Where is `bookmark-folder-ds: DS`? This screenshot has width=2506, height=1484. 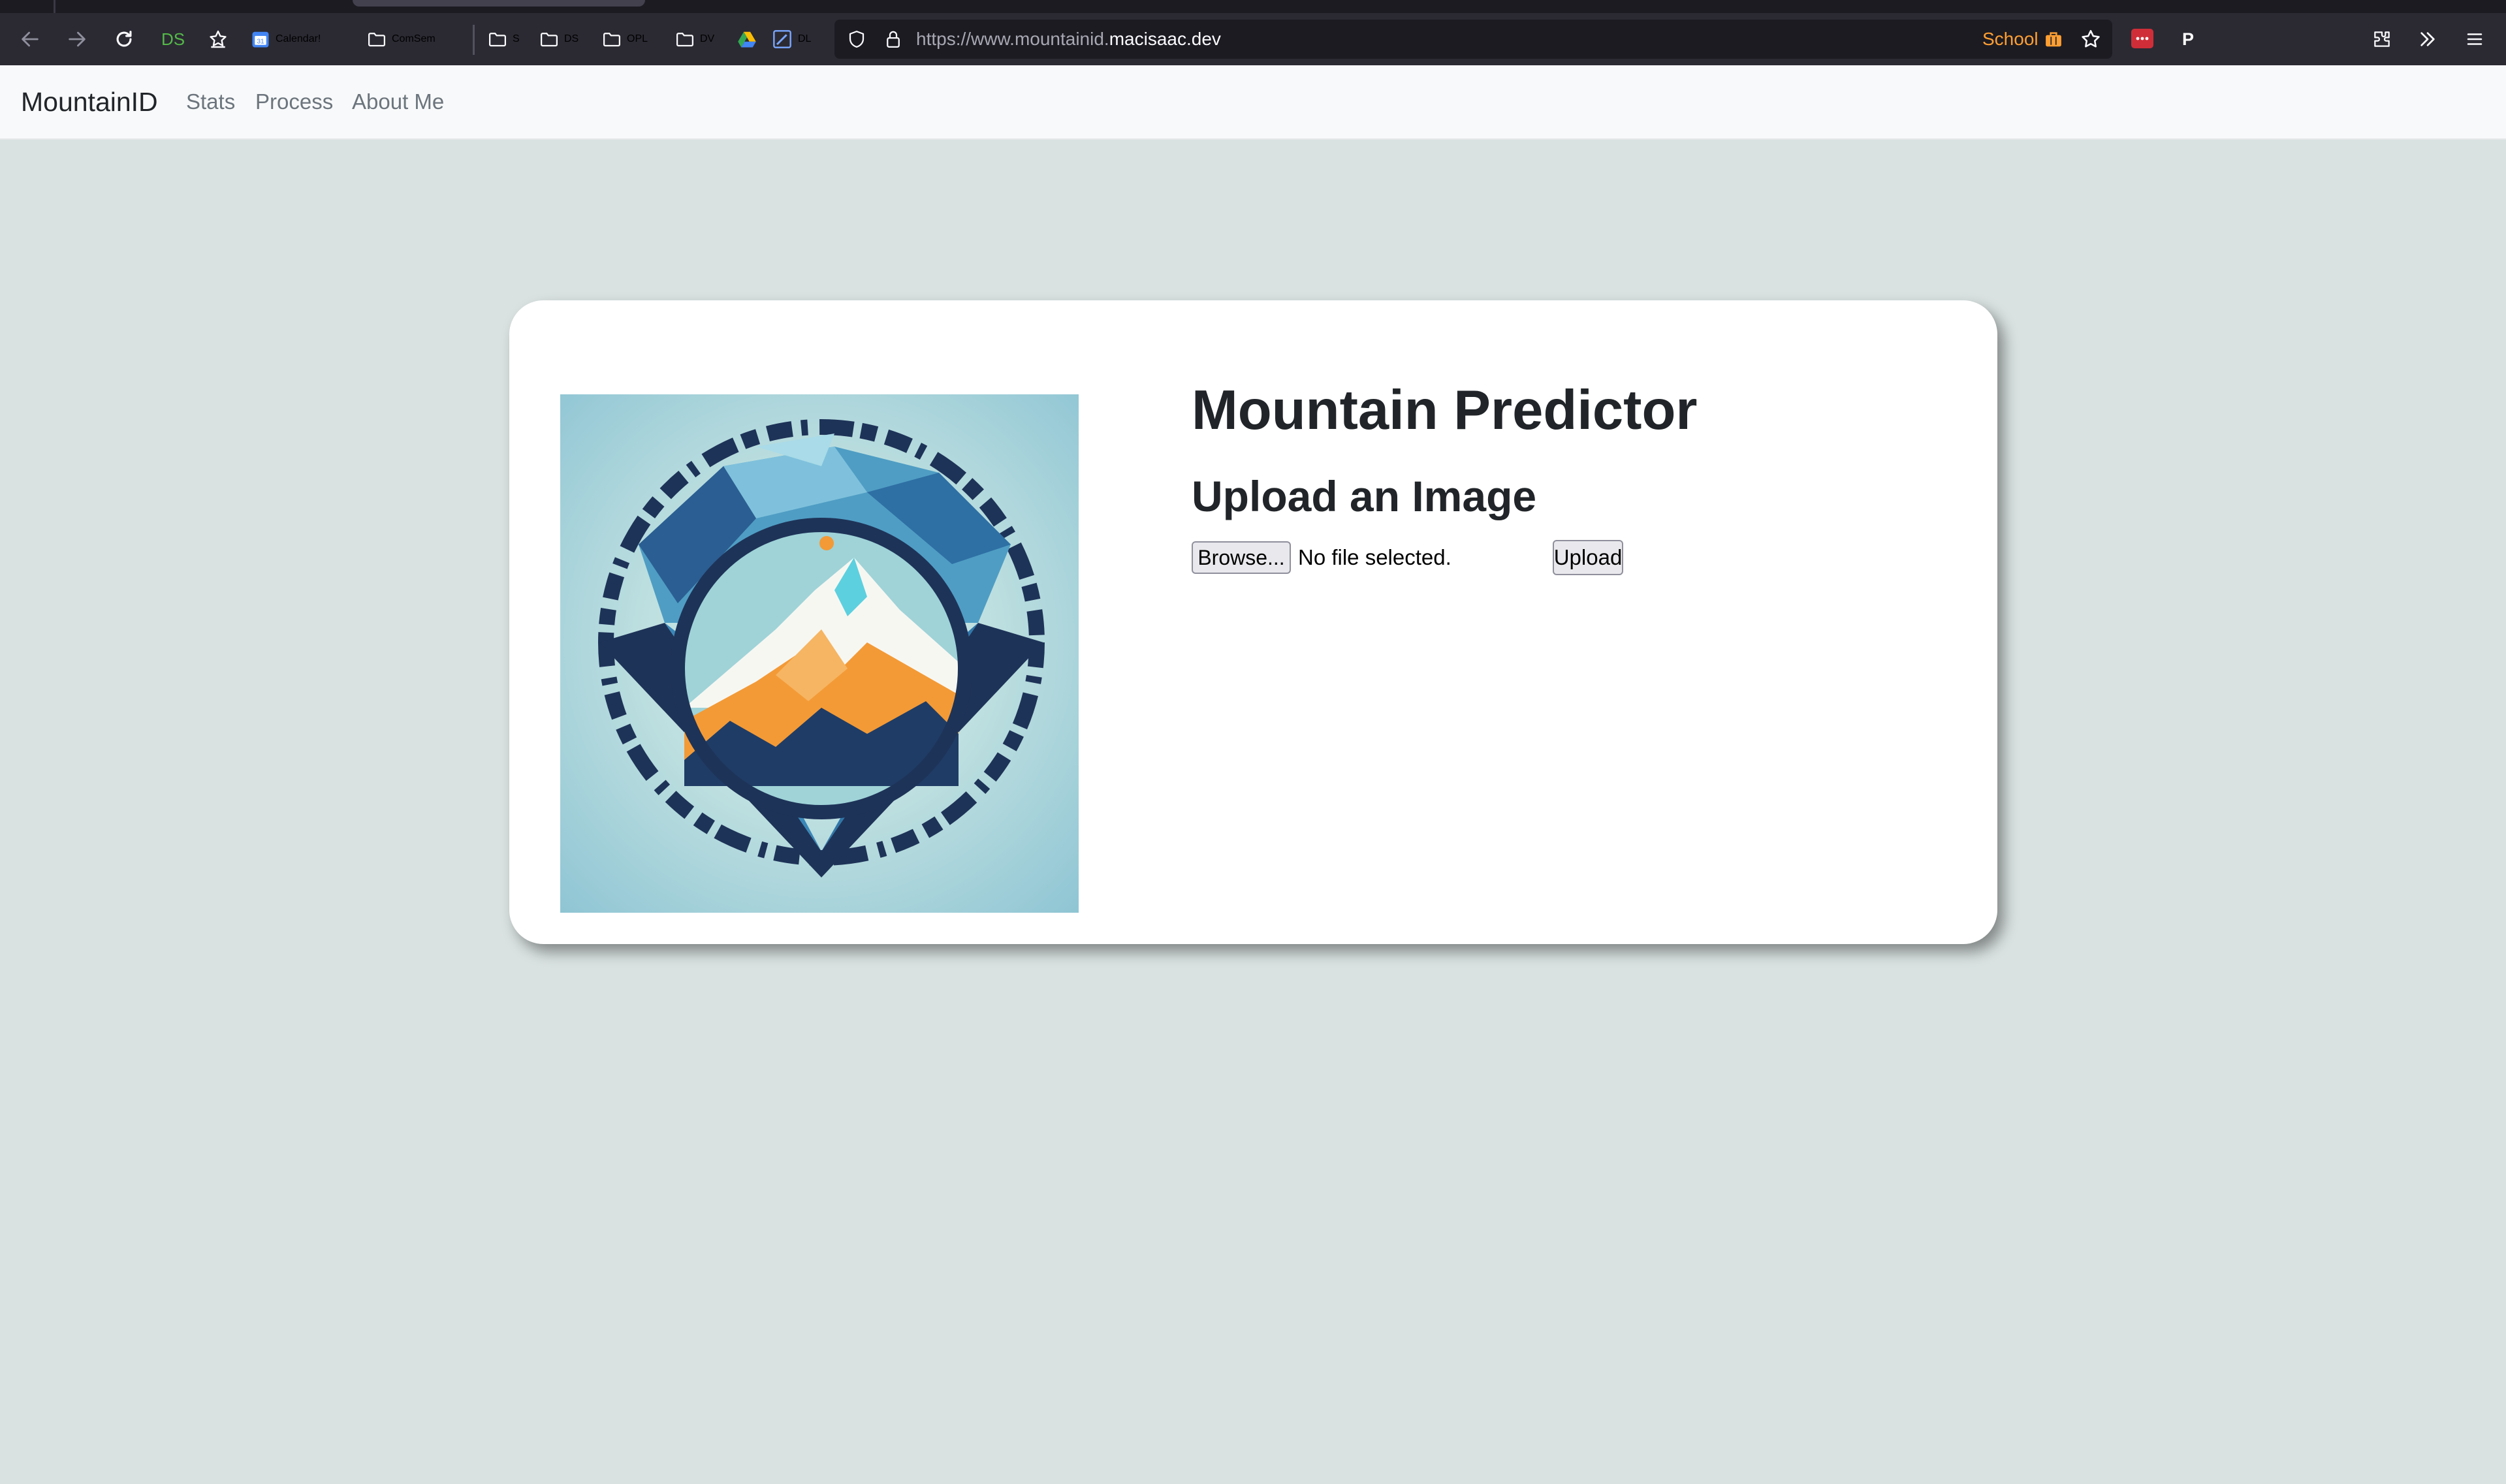
bookmark-folder-ds: DS is located at coordinates (559, 39).